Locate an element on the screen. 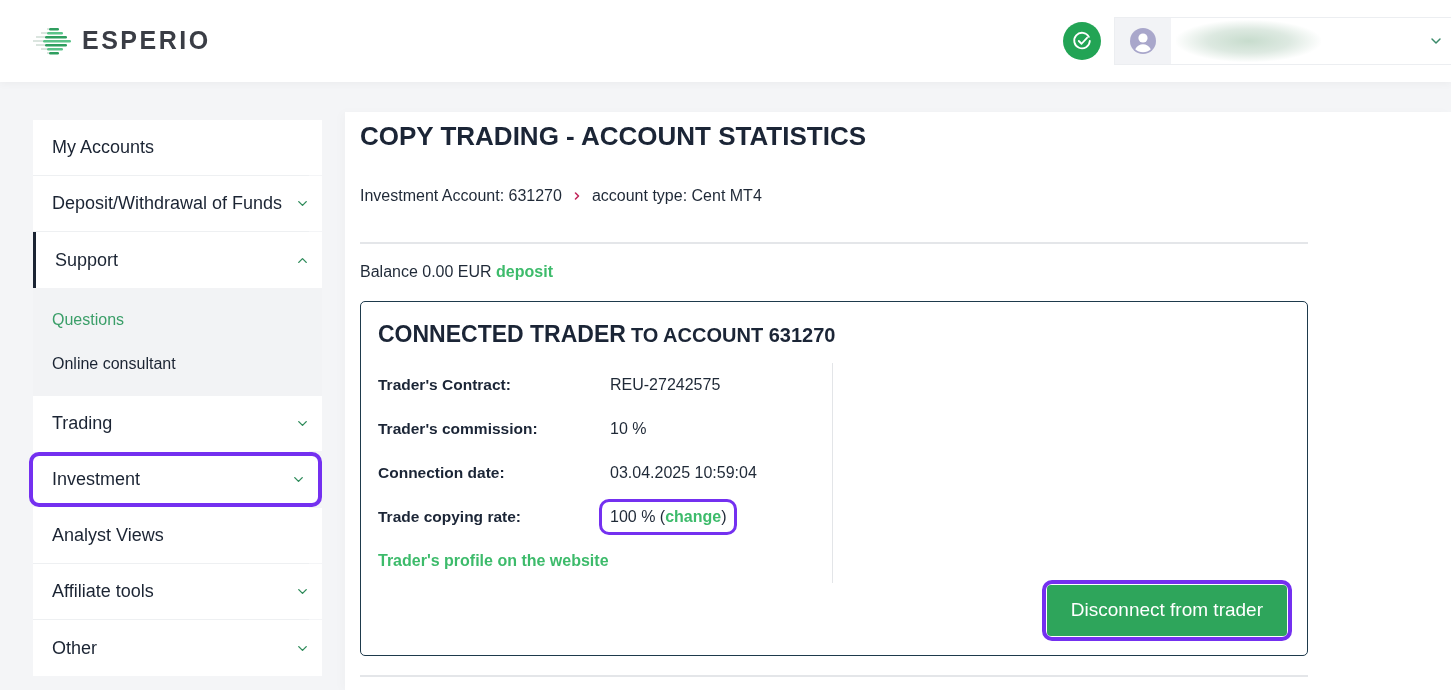 The width and height of the screenshot is (1451, 690). sidebar-item: Affiliate tools is located at coordinates (177, 591).